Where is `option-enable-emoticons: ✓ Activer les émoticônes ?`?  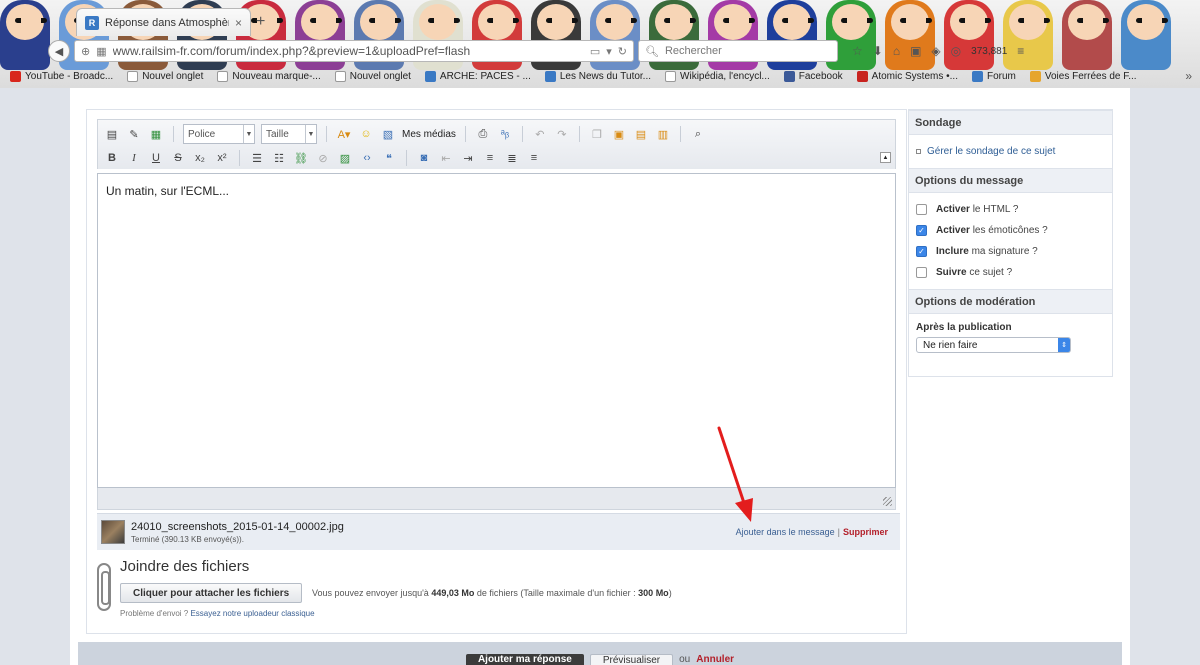 option-enable-emoticons: ✓ Activer les émoticônes ? is located at coordinates (1010, 230).